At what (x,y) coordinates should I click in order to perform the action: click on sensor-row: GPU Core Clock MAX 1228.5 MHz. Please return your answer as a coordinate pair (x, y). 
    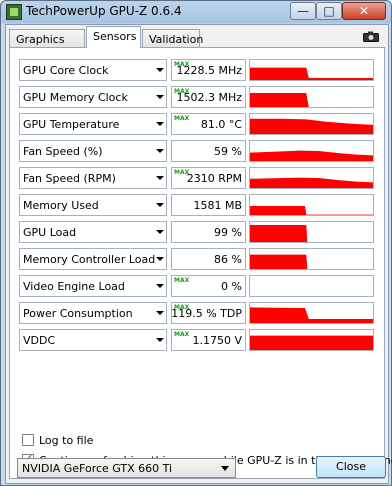
    Looking at the image, I should click on (196, 70).